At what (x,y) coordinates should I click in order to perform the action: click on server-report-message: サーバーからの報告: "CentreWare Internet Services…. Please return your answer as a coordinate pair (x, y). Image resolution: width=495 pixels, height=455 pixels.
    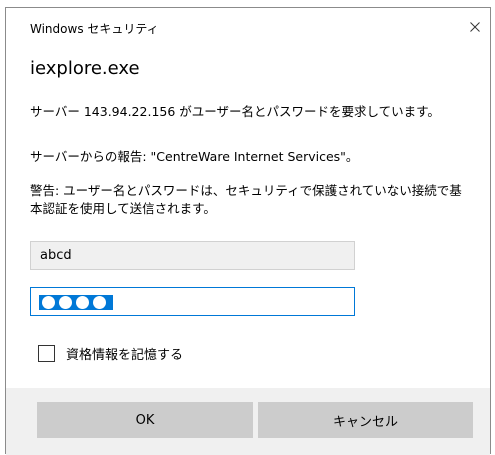
    Looking at the image, I should click on (194, 156).